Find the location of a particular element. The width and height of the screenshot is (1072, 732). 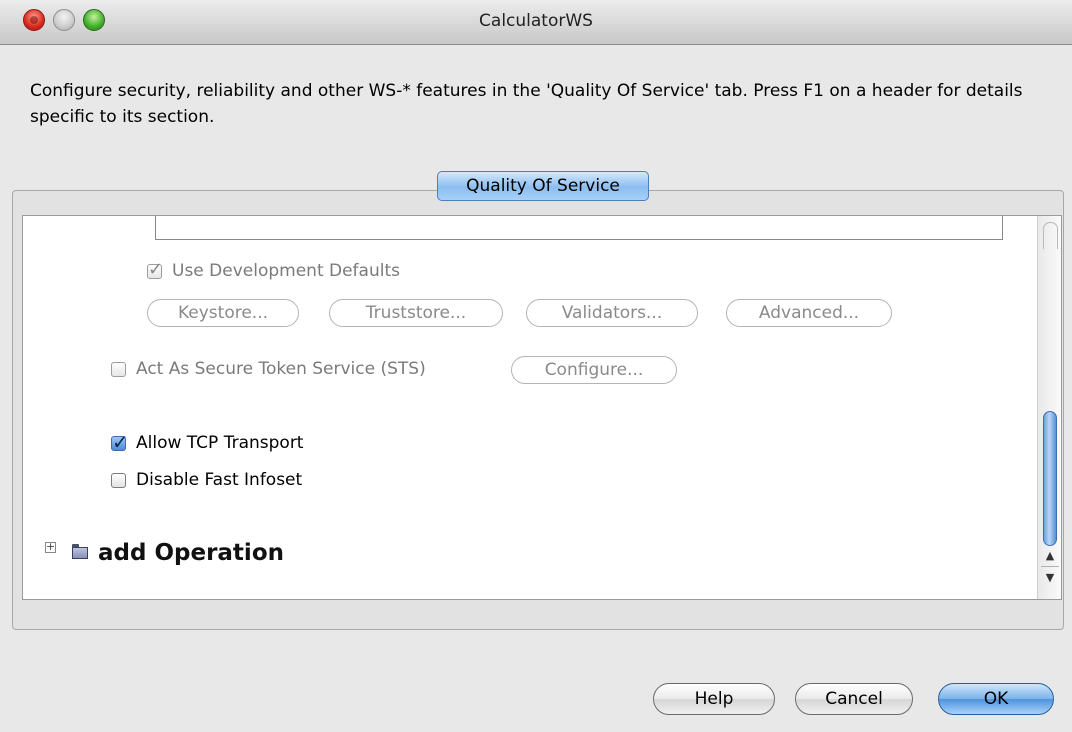

window-title: CalculatorWS is located at coordinates (536, 21).